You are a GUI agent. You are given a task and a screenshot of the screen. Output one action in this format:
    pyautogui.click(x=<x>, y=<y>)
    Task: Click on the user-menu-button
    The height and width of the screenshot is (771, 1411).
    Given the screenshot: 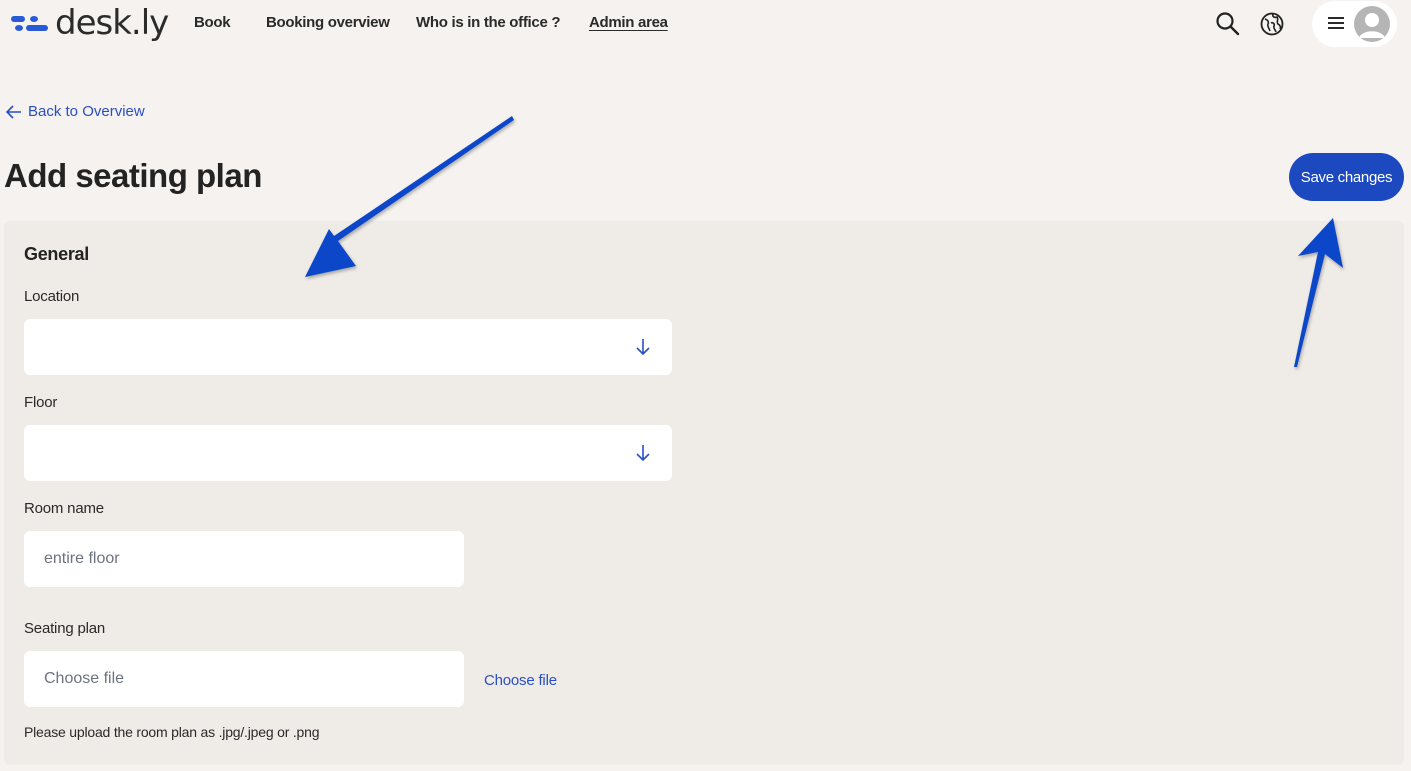 What is the action you would take?
    pyautogui.click(x=1354, y=24)
    